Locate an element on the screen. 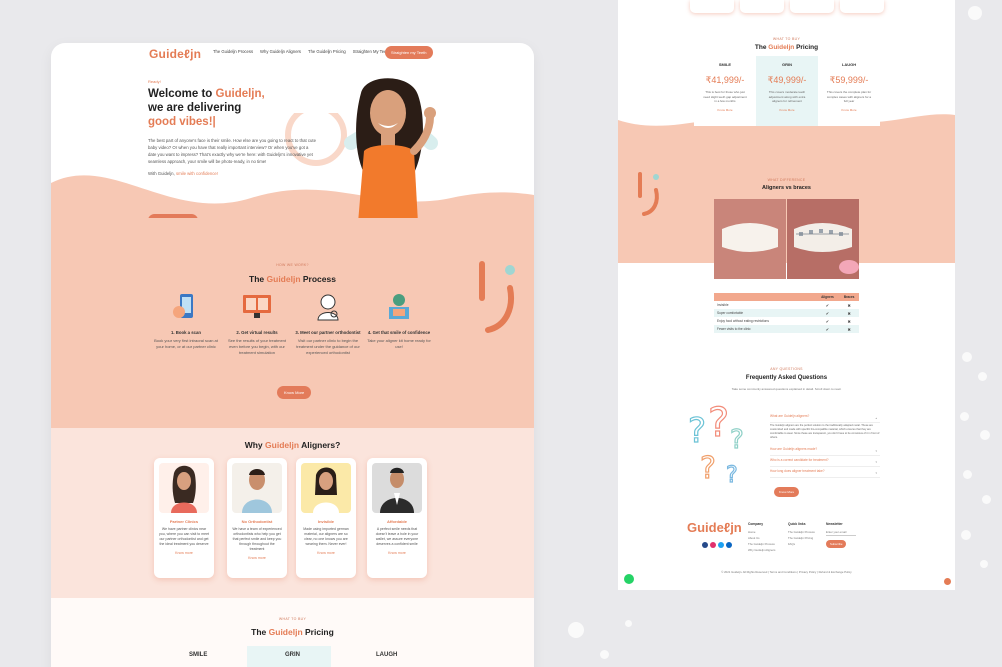 The width and height of the screenshot is (1002, 667). process-know-more-button: Know More is located at coordinates (294, 392).